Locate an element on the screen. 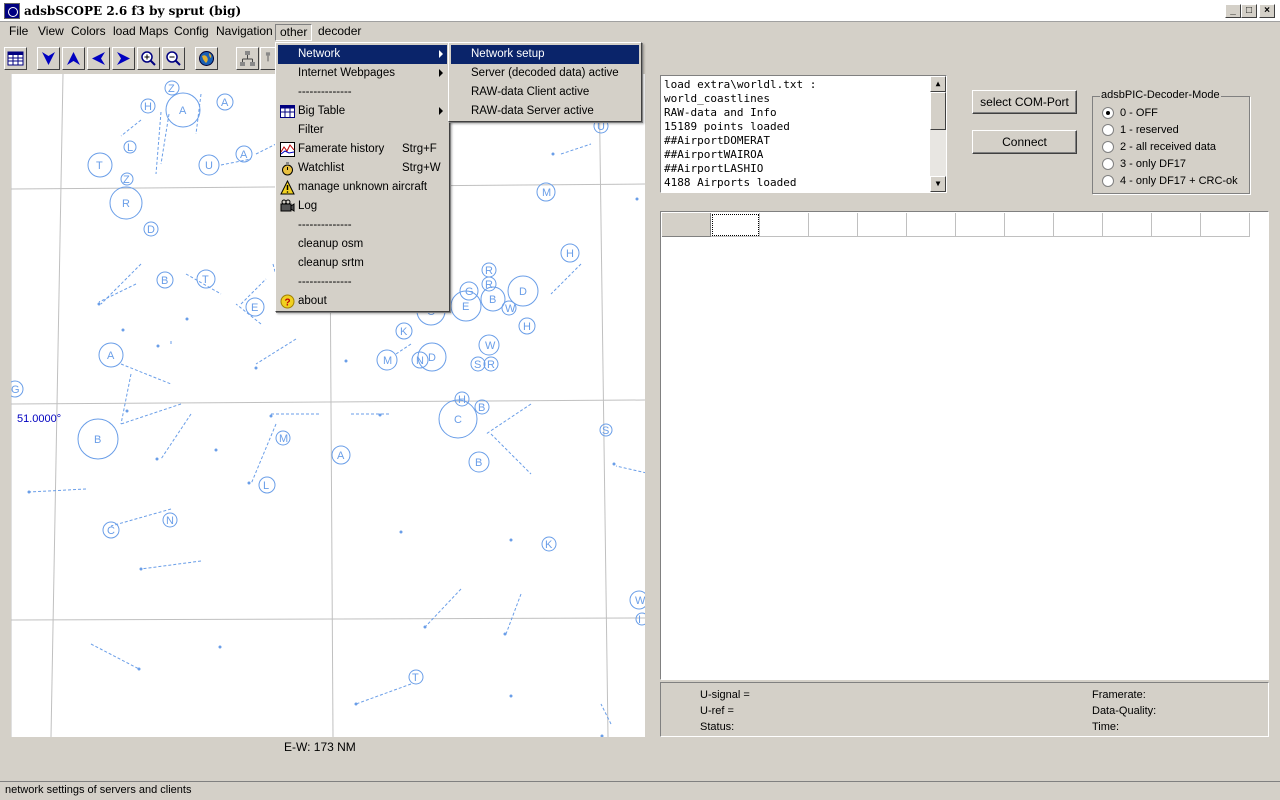 Image resolution: width=1280 pixels, height=800 pixels. menu-item-watchlist: Watchlist Strg+W is located at coordinates (362, 168).